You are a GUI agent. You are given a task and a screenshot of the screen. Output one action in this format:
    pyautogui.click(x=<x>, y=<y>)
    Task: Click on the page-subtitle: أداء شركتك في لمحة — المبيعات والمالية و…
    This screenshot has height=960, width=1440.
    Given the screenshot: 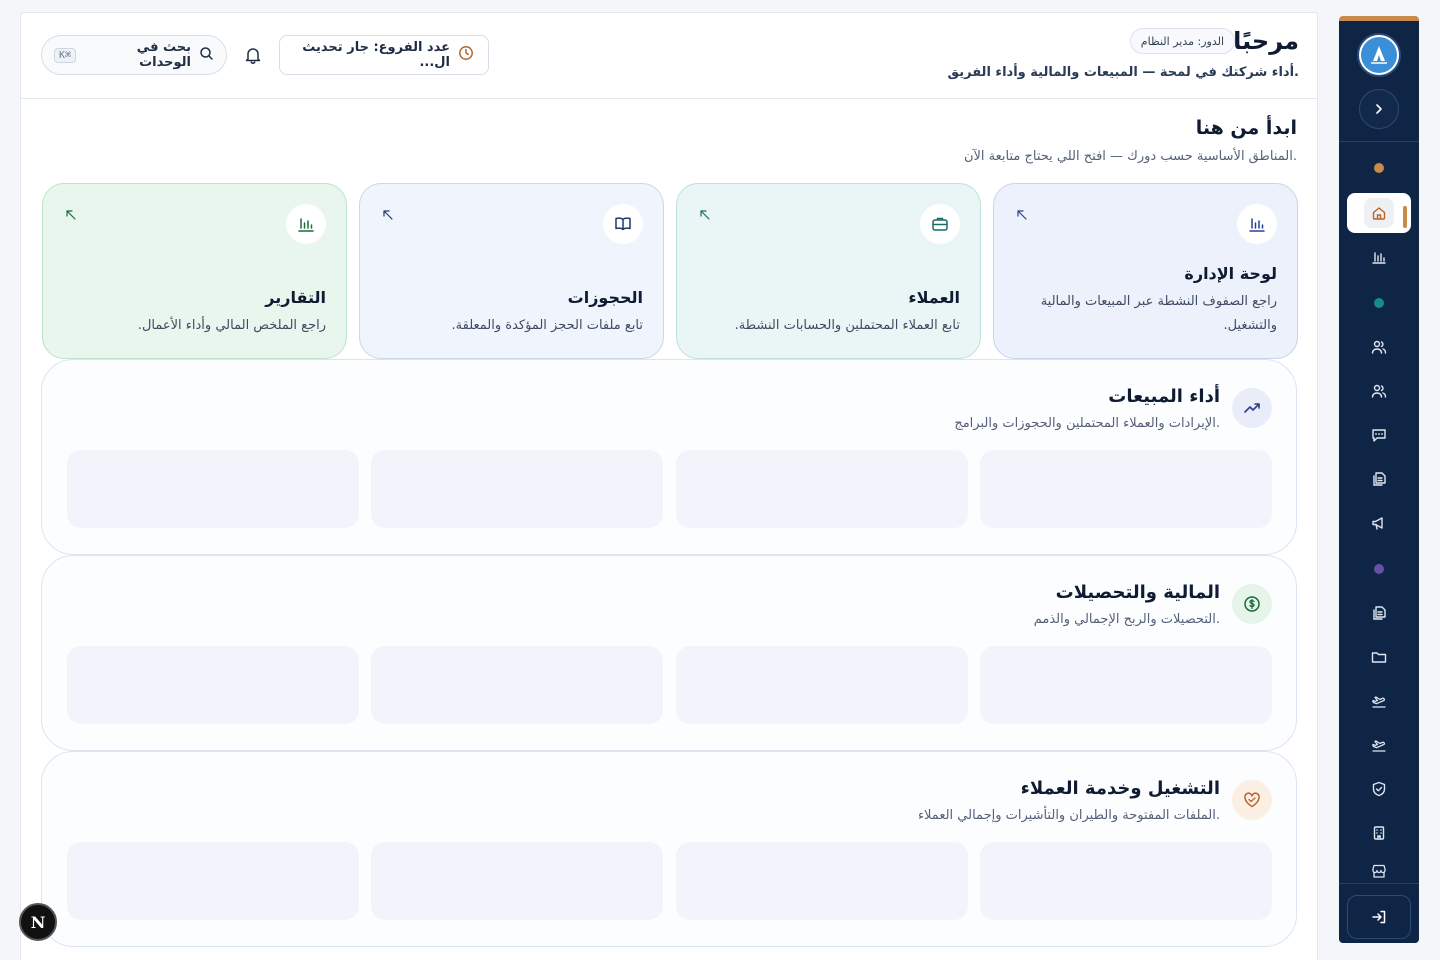 What is the action you would take?
    pyautogui.click(x=1123, y=72)
    